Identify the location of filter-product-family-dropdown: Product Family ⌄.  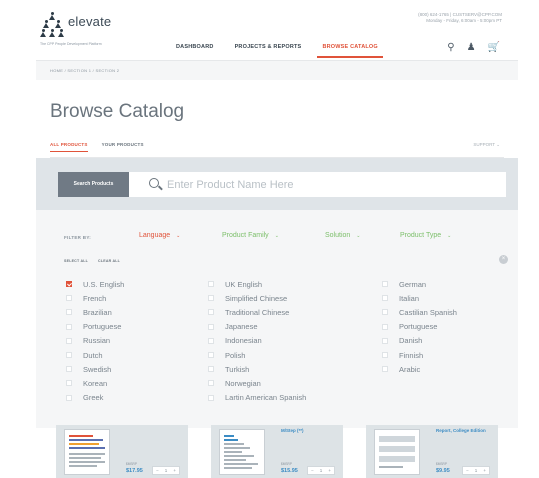
(250, 235).